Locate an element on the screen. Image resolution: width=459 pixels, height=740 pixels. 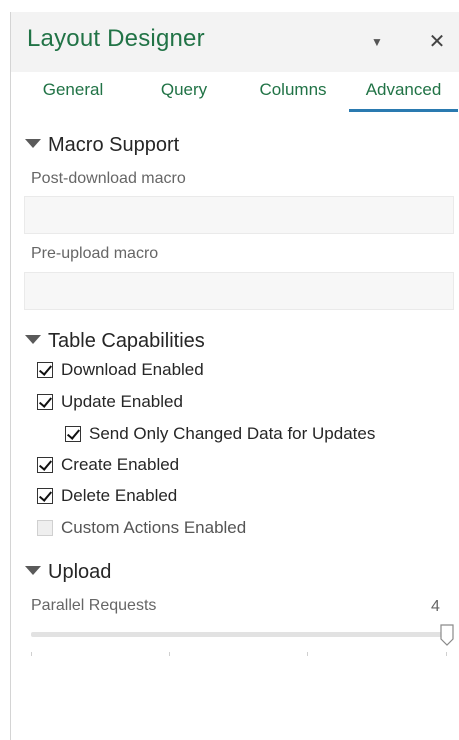
table-capabilities-section-header: Table Capabilities is located at coordinates (115, 341).